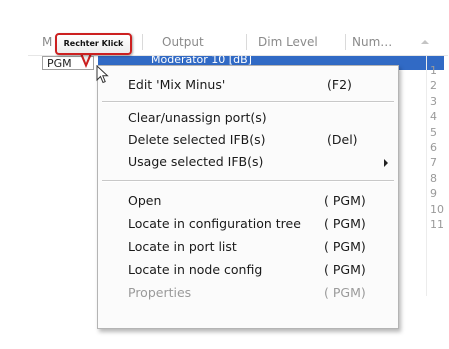  I want to click on menu-item-usage-selected-ifbs: Usage selected IFB(s), so click(248, 162).